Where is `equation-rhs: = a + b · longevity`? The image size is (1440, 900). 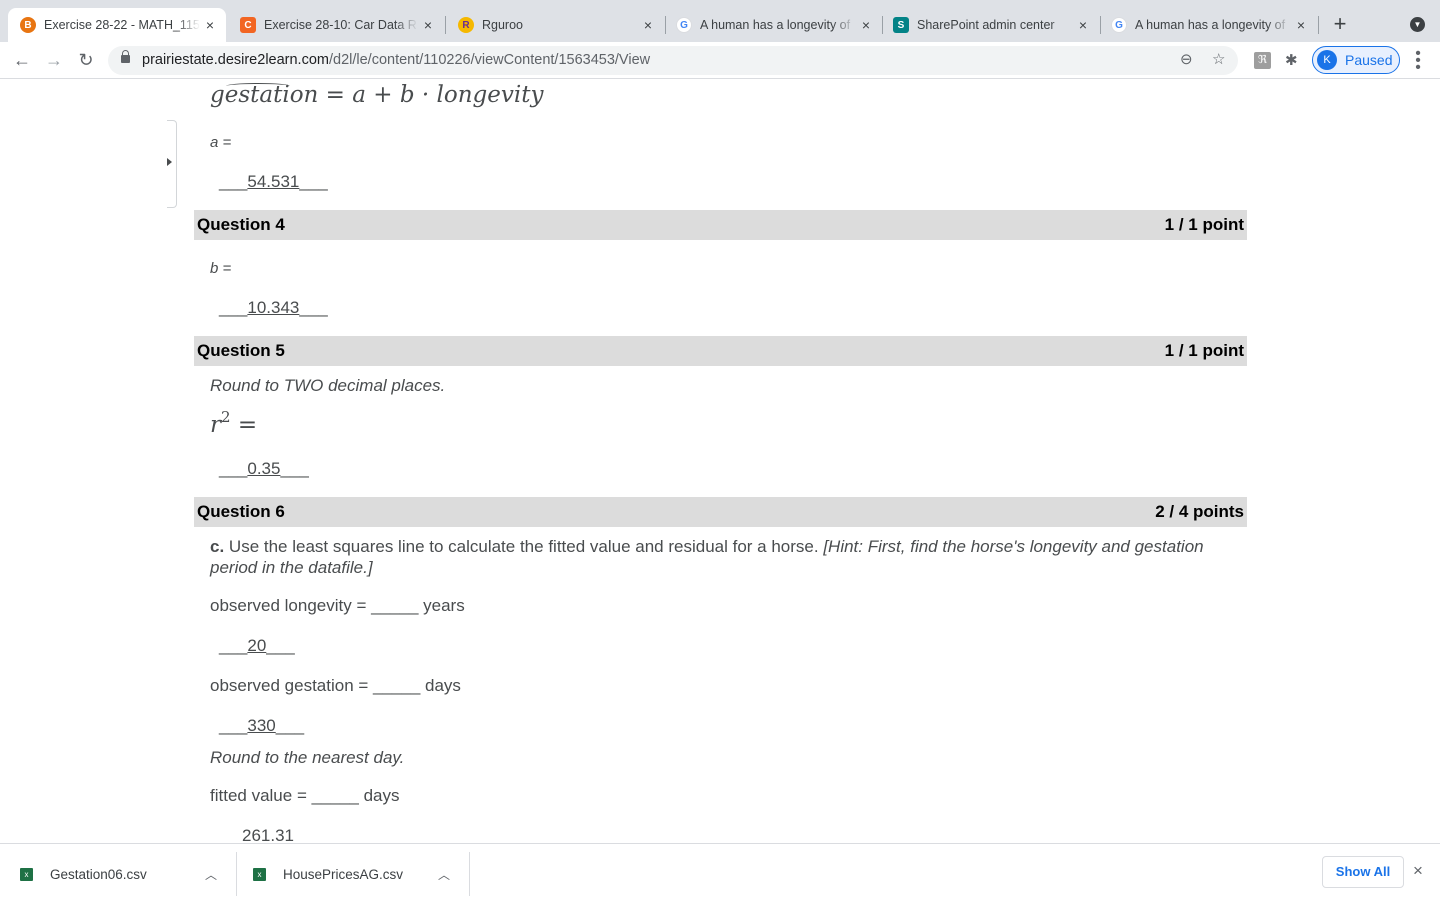
equation-rhs: = a + b · longevity is located at coordinates (431, 95).